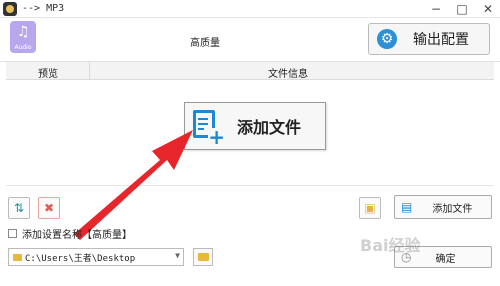  What do you see at coordinates (390, 245) in the screenshot?
I see `watermark: Bai经验` at bounding box center [390, 245].